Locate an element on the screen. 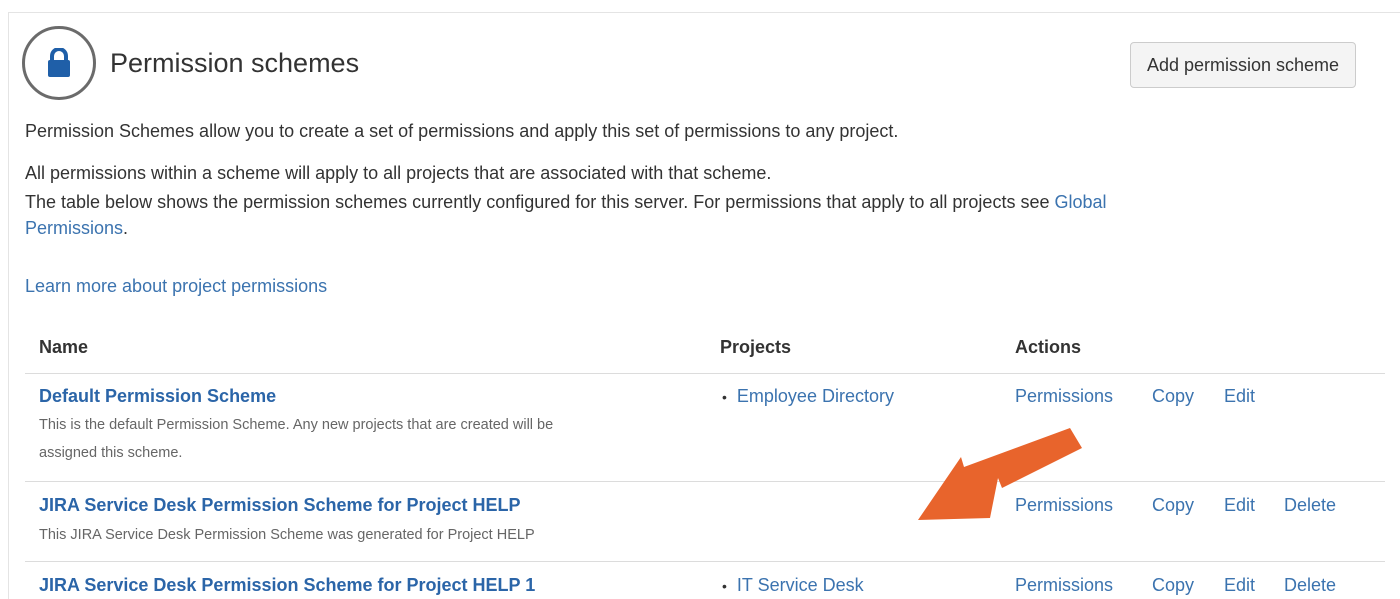 This screenshot has height=599, width=1400. arrow-annotation-shape is located at coordinates (1000, 474).